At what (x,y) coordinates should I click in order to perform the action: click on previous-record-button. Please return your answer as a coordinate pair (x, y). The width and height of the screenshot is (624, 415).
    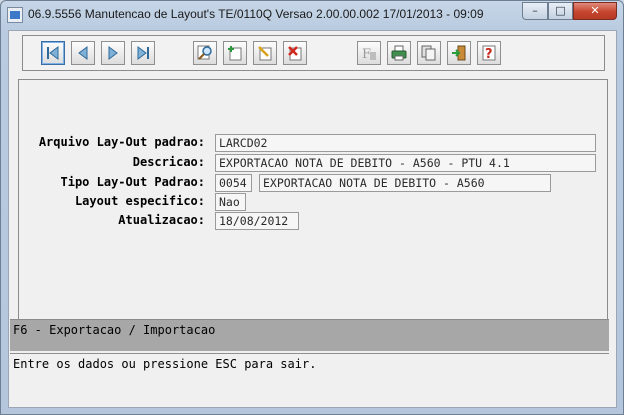
    Looking at the image, I should click on (83, 53).